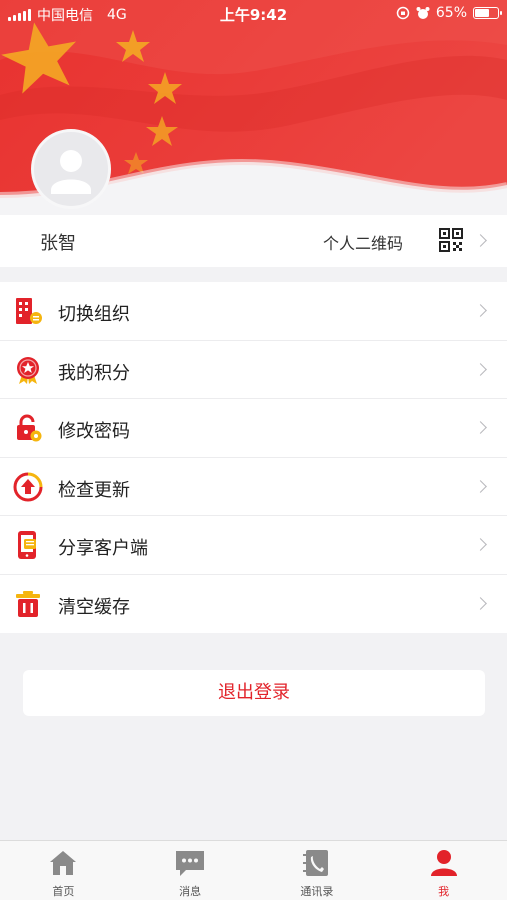 The image size is (507, 900). I want to click on menu-item-switch-org: 切换组织, so click(253, 311).